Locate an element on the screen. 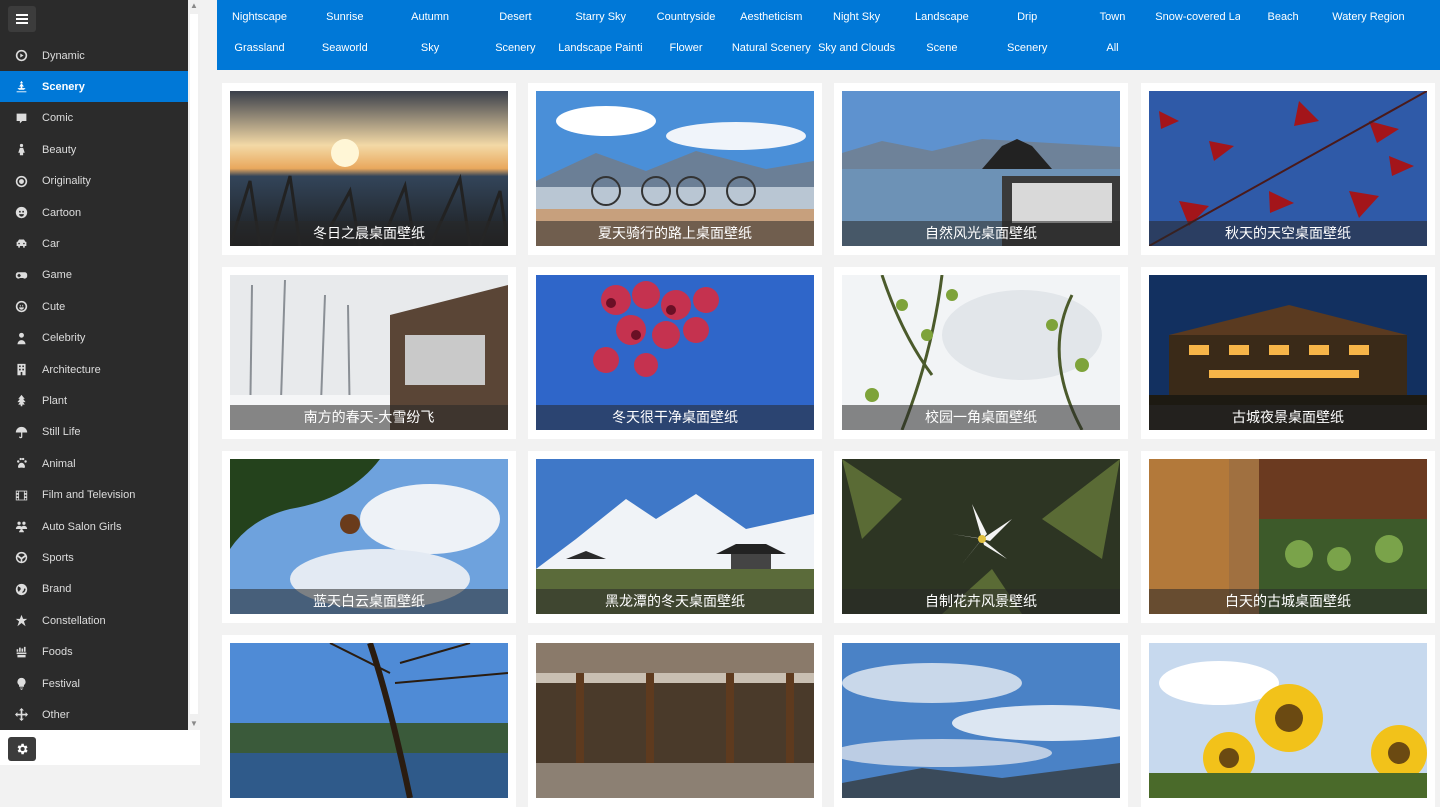  category-tab: Nightscape is located at coordinates (259, 17).